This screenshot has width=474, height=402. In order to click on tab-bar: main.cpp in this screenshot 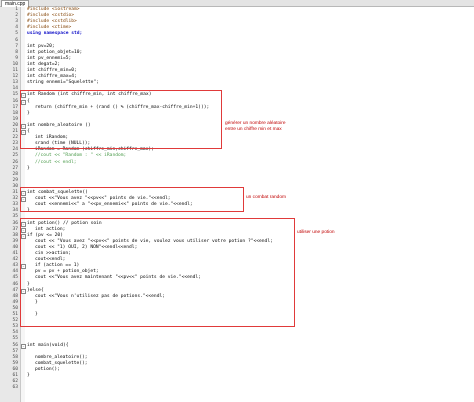, I will do `click(237, 3)`.